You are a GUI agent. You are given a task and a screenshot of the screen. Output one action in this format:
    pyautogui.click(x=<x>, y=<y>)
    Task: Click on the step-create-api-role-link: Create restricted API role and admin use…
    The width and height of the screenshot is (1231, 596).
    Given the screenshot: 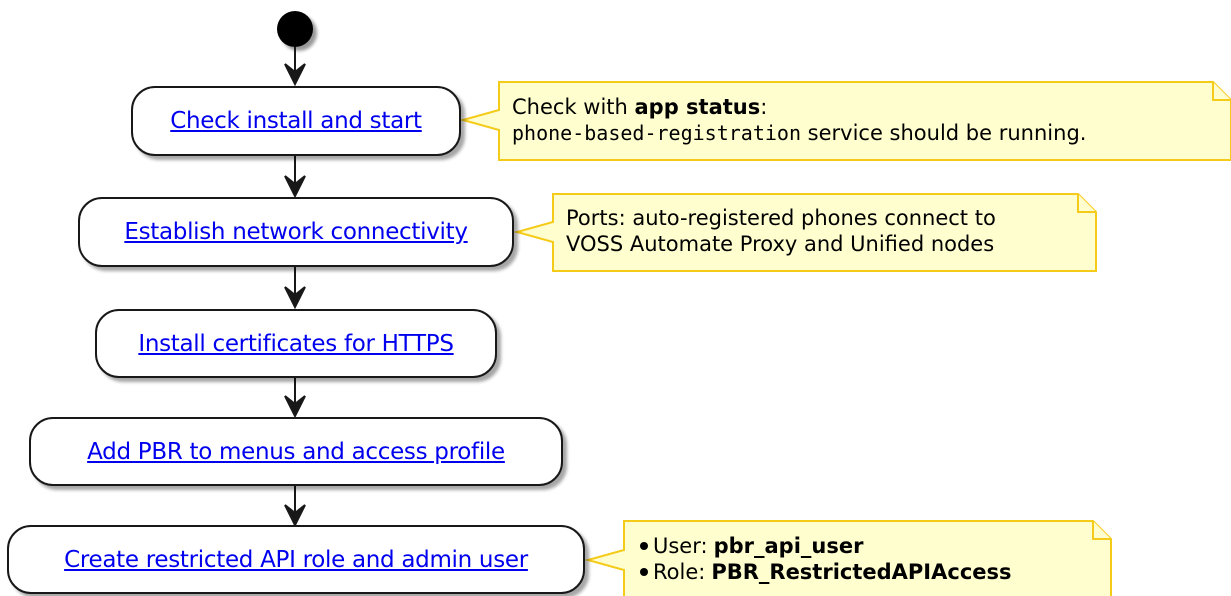 What is the action you would take?
    pyautogui.click(x=296, y=560)
    